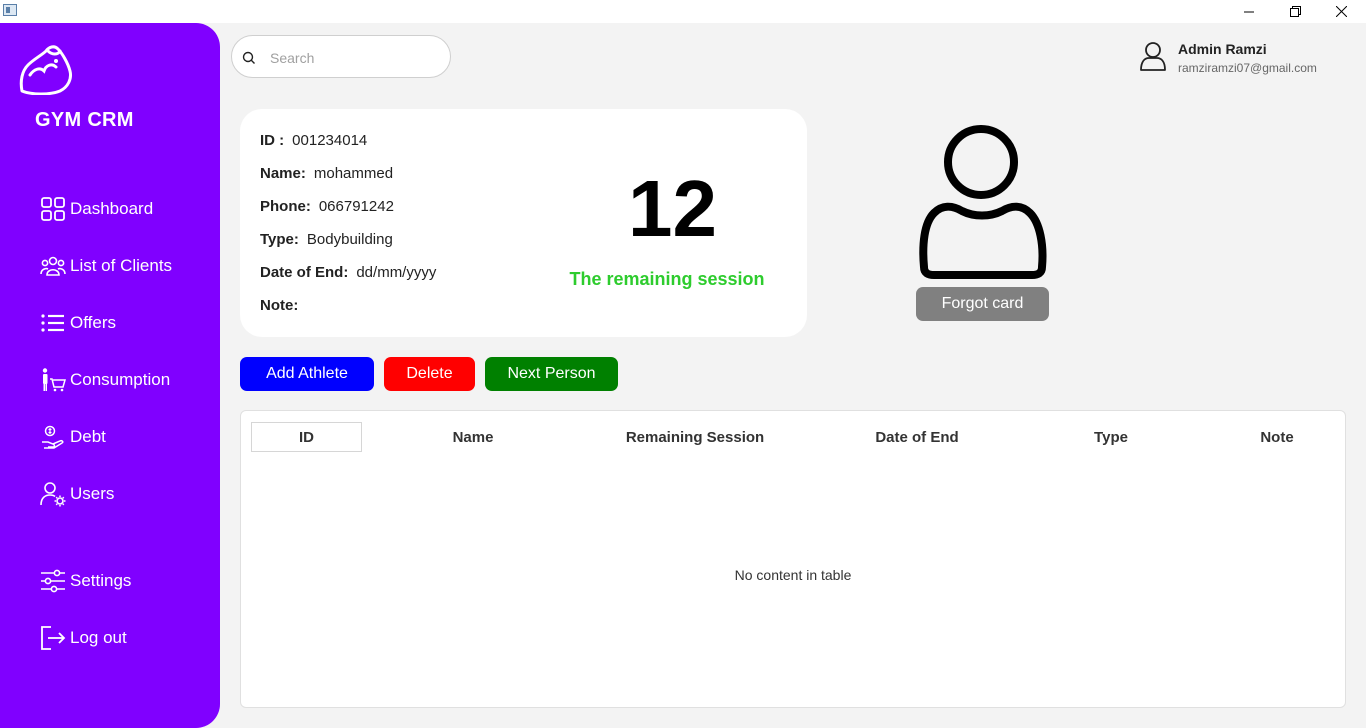  What do you see at coordinates (98, 637) in the screenshot?
I see `sidebar-item-label: Log out` at bounding box center [98, 637].